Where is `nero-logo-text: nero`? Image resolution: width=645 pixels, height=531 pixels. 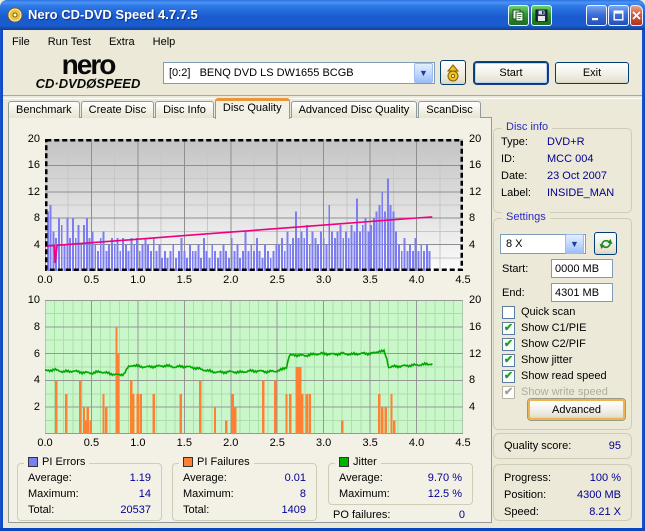 nero-logo-text: nero is located at coordinates (89, 64).